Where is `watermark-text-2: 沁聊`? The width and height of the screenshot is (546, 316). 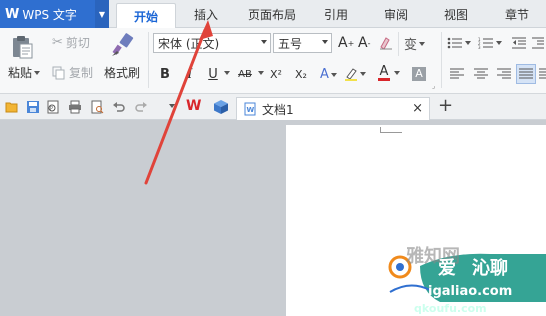 watermark-text-2: 沁聊 is located at coordinates (490, 268).